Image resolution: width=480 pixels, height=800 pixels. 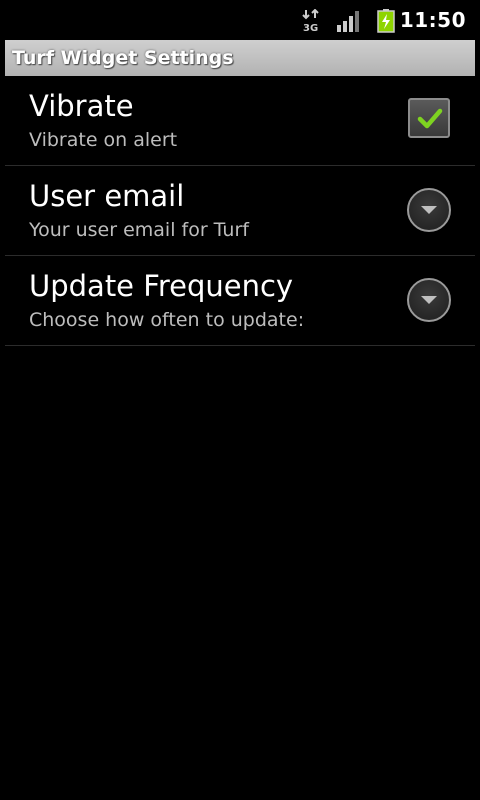 What do you see at coordinates (107, 196) in the screenshot?
I see `pref-title: User email` at bounding box center [107, 196].